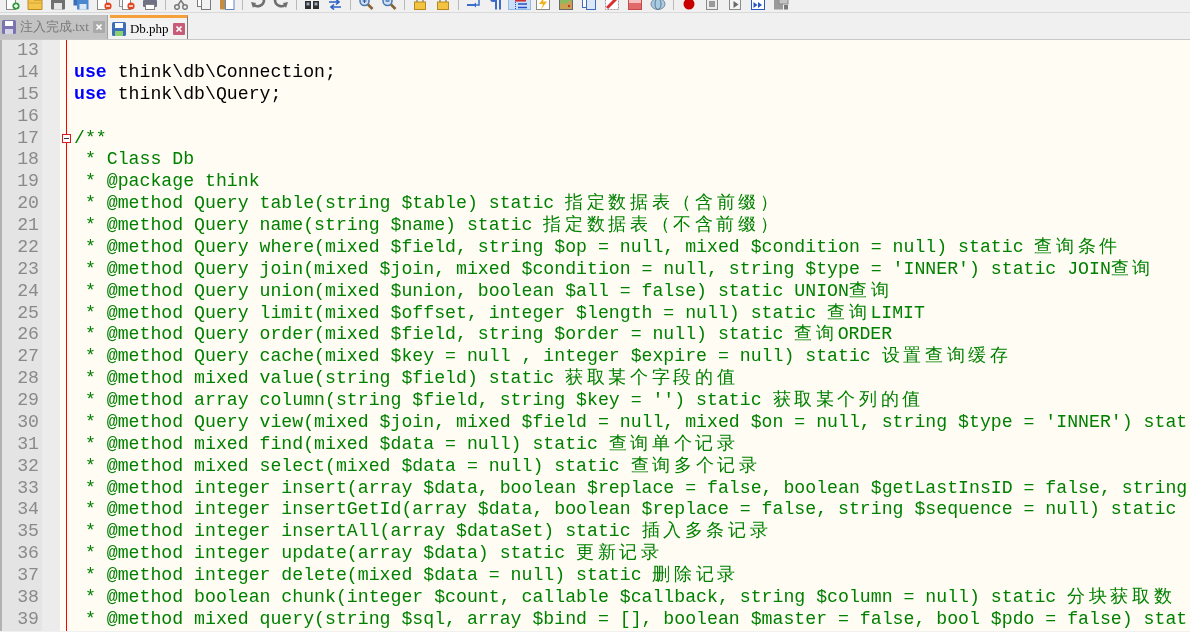 The image size is (1190, 632). Describe the element at coordinates (28, 400) in the screenshot. I see `line-number: 29` at that location.